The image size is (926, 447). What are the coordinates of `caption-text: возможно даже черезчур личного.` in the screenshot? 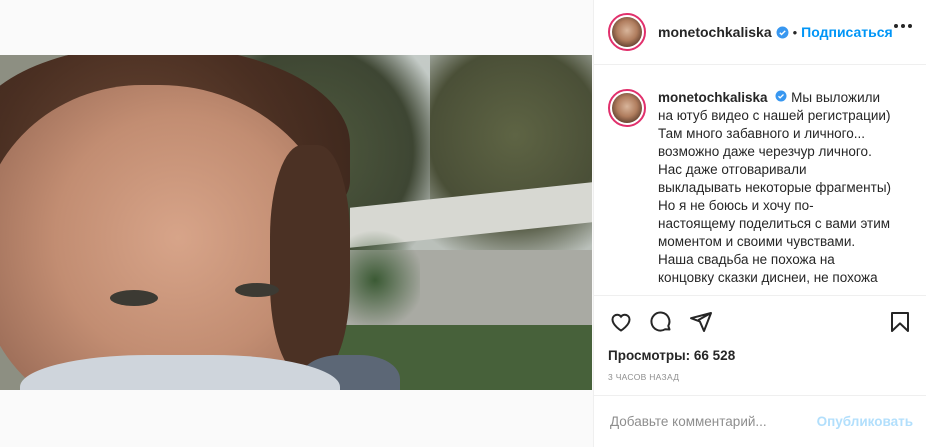 It's located at (765, 151).